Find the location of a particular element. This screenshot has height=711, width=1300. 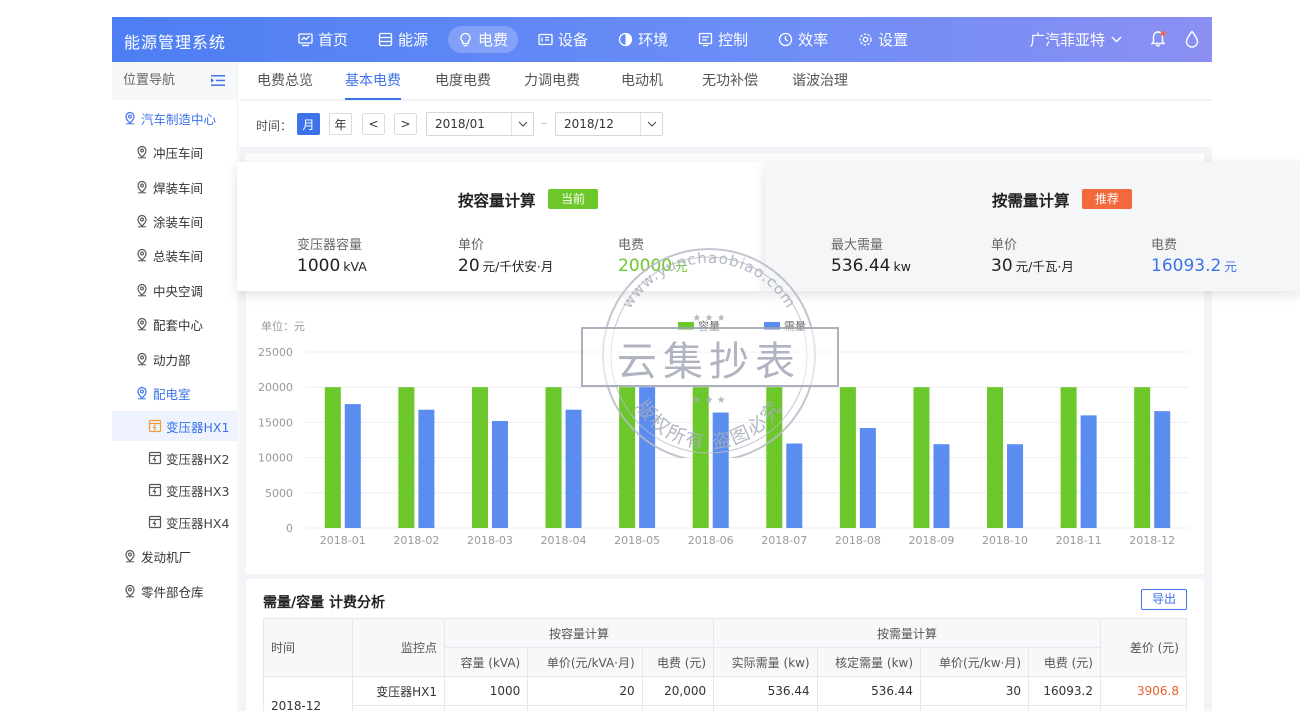

legend-label: 容量 is located at coordinates (709, 326).